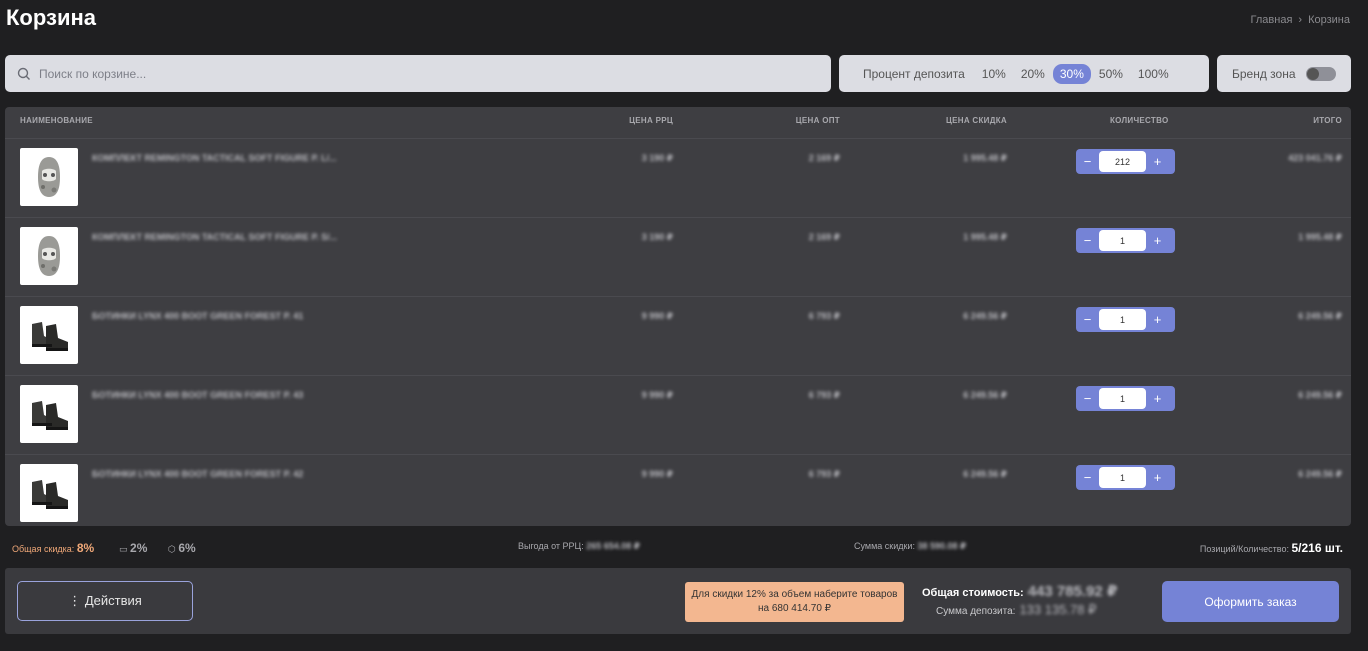 The width and height of the screenshot is (1368, 651). What do you see at coordinates (1033, 74) in the screenshot?
I see `deposit-option-20: 20%` at bounding box center [1033, 74].